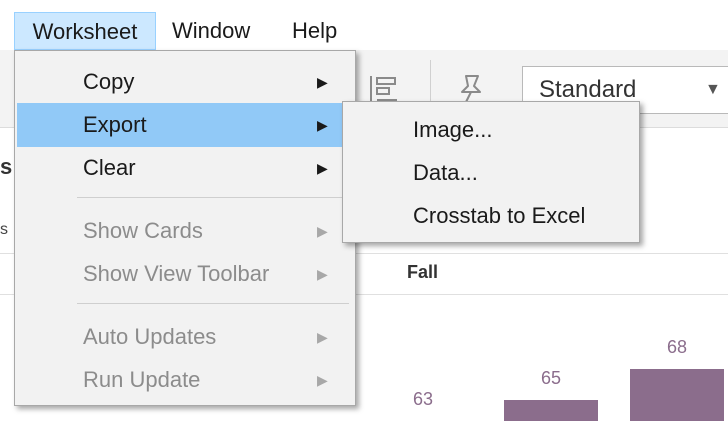 Image resolution: width=728 pixels, height=421 pixels. What do you see at coordinates (109, 167) in the screenshot?
I see `menu-item-label: Clear` at bounding box center [109, 167].